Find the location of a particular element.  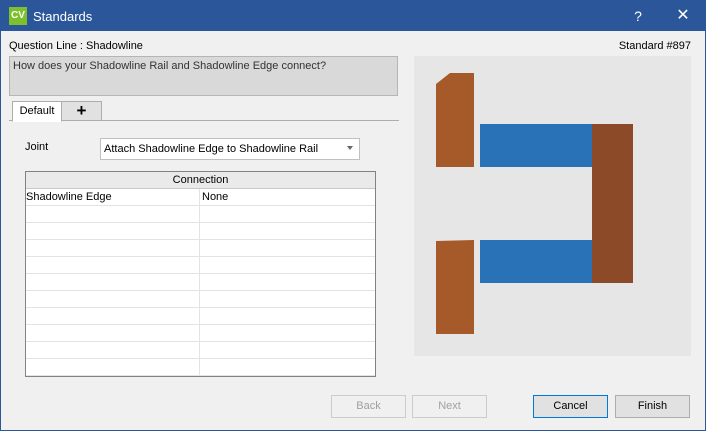

tab-divider is located at coordinates (204, 120).